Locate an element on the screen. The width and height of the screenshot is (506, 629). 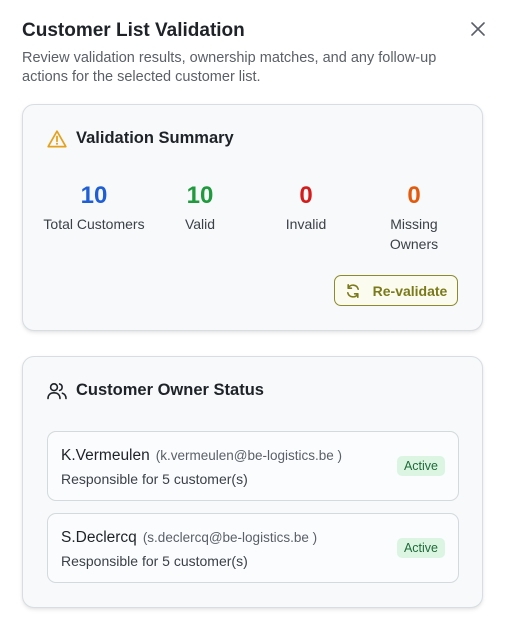
stat-invalid: 0 Invalid is located at coordinates (306, 208).